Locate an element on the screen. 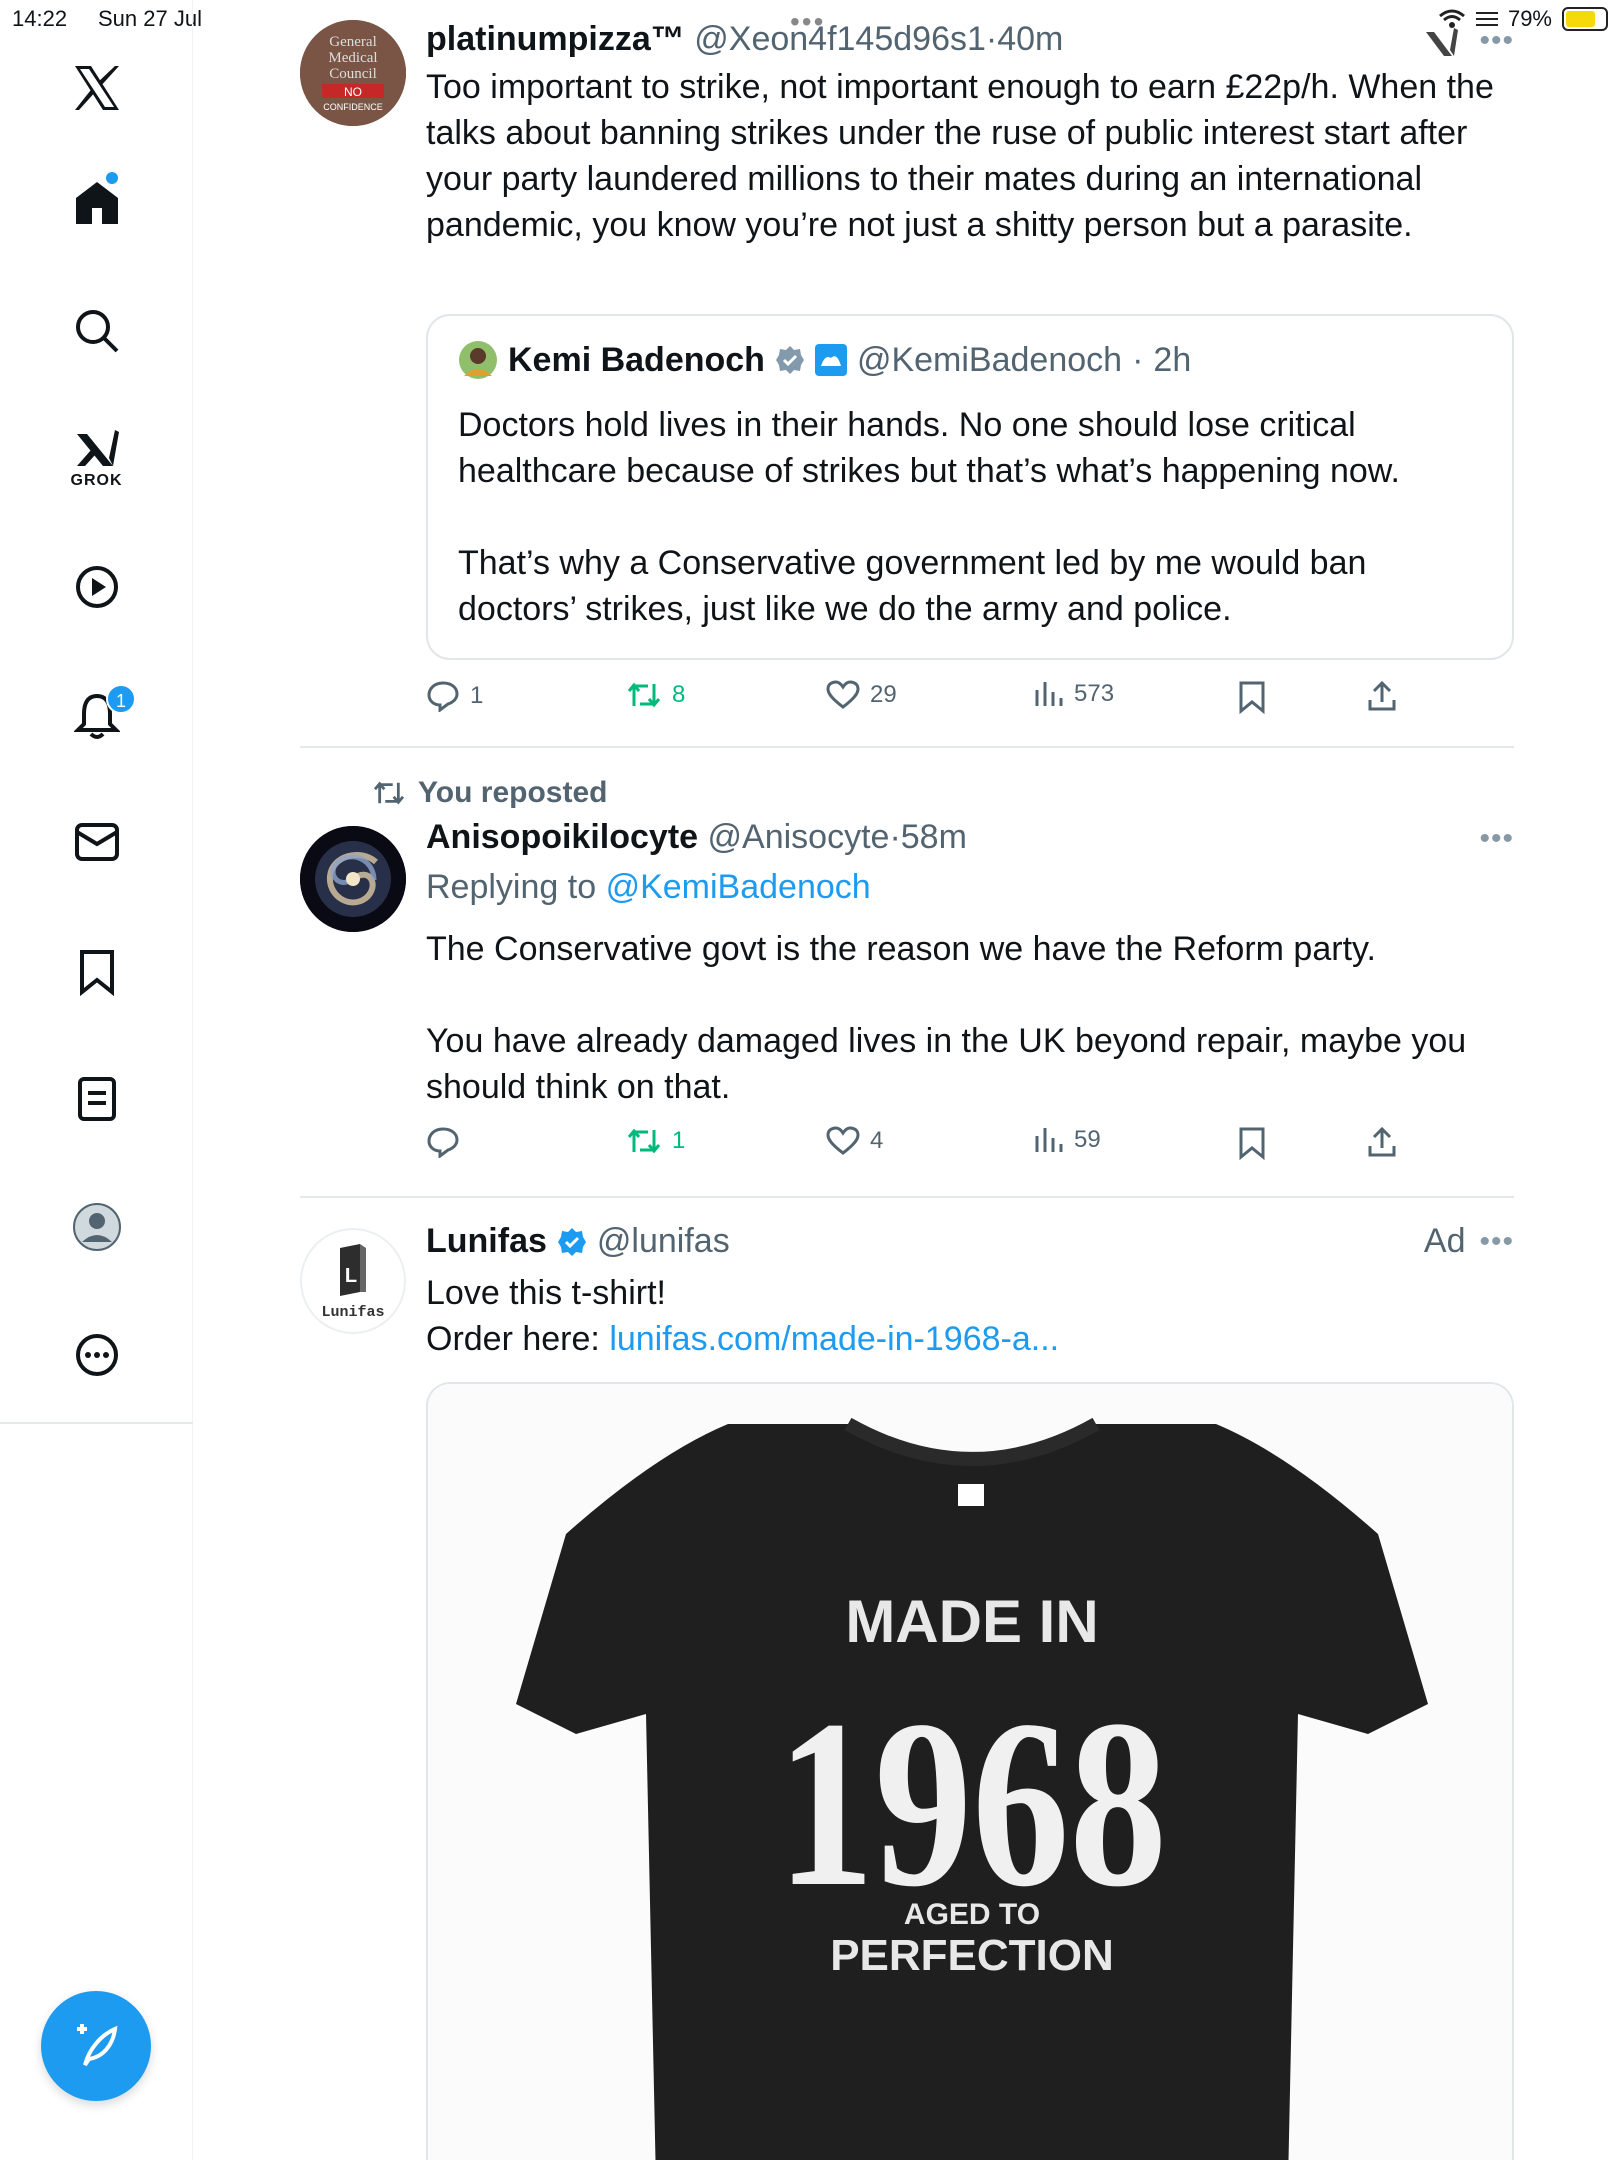 This screenshot has height=2160, width=1620. shirt-line: AGED TO is located at coordinates (972, 1914).